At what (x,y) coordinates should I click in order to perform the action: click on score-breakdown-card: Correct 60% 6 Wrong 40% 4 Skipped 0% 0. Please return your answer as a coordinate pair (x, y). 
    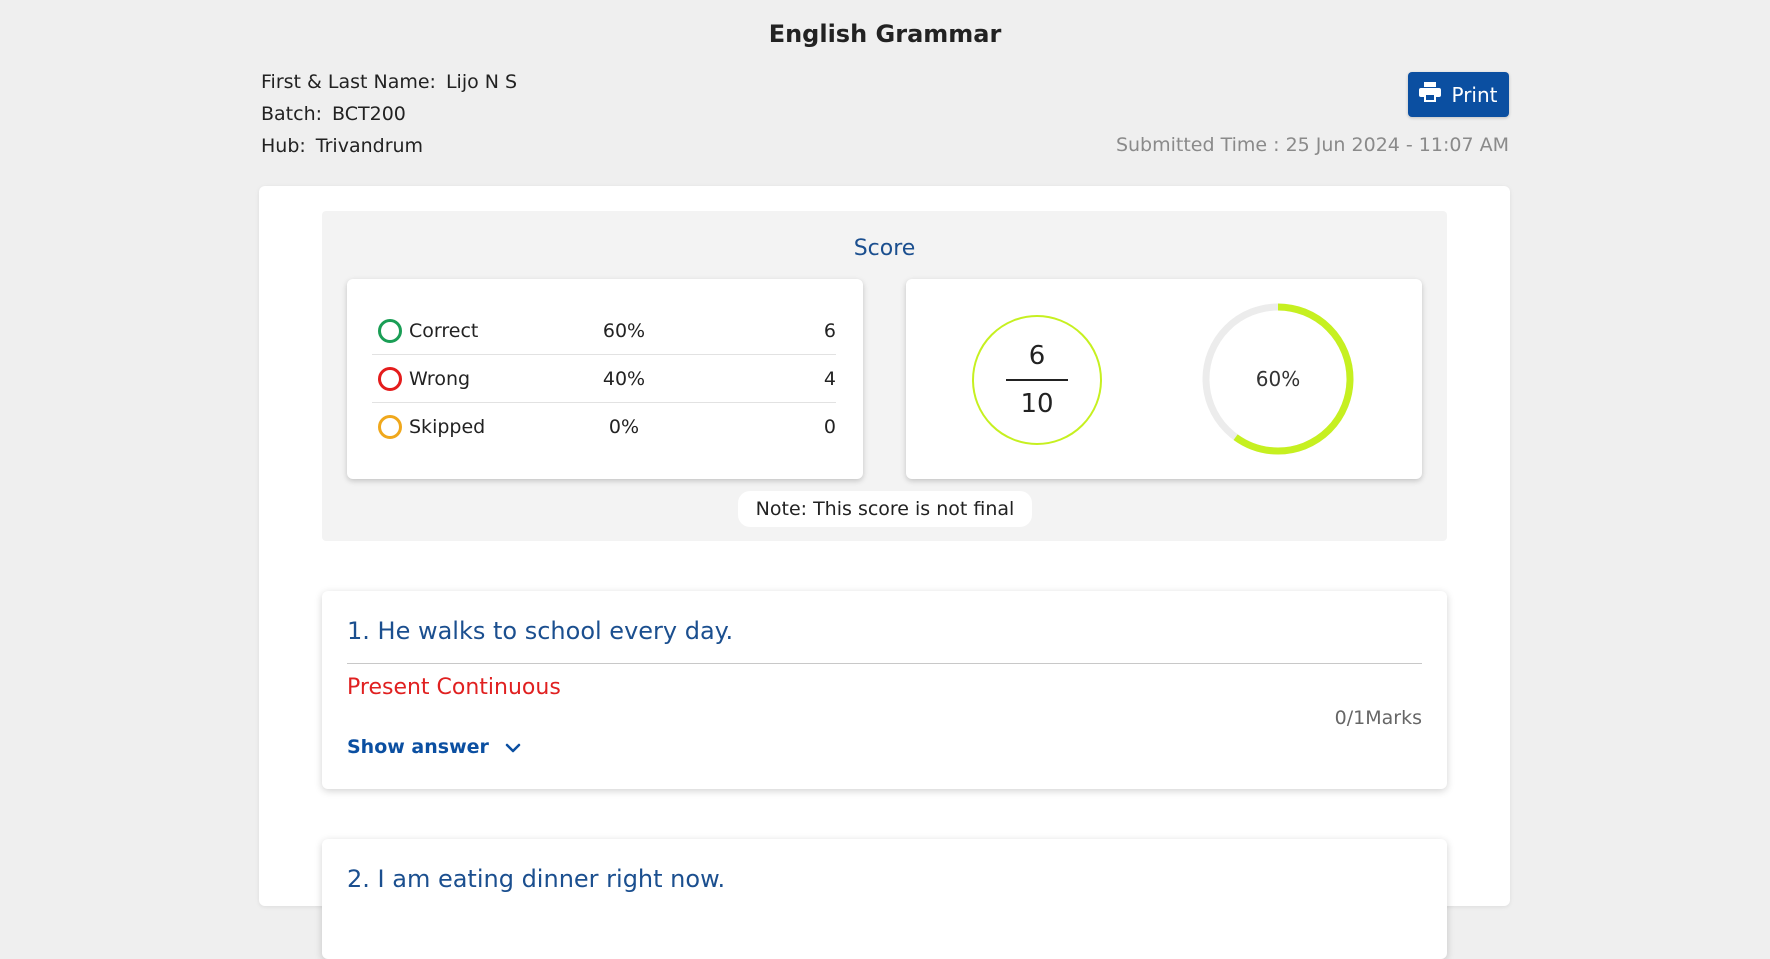
    Looking at the image, I should click on (605, 379).